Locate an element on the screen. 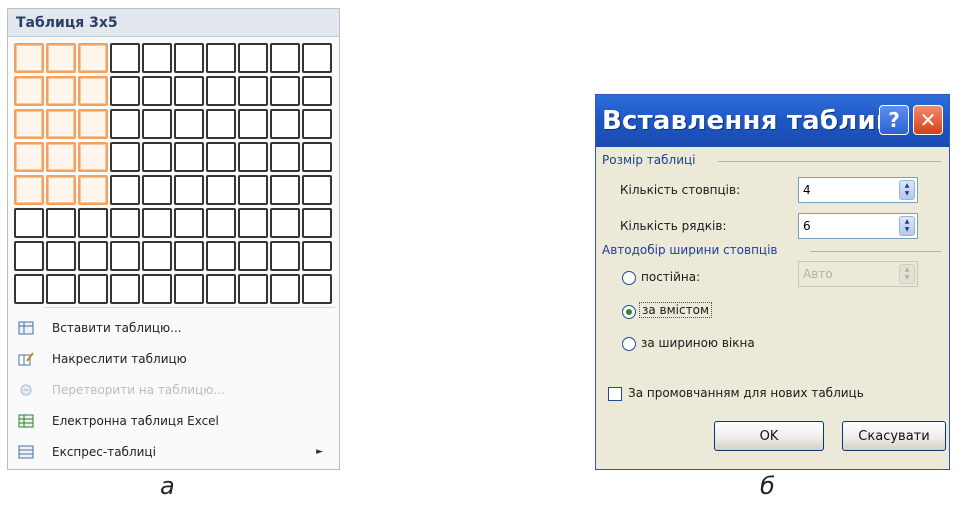 This screenshot has width=956, height=505. autofit-group-label: Автодобір ширини стовпців is located at coordinates (690, 250).